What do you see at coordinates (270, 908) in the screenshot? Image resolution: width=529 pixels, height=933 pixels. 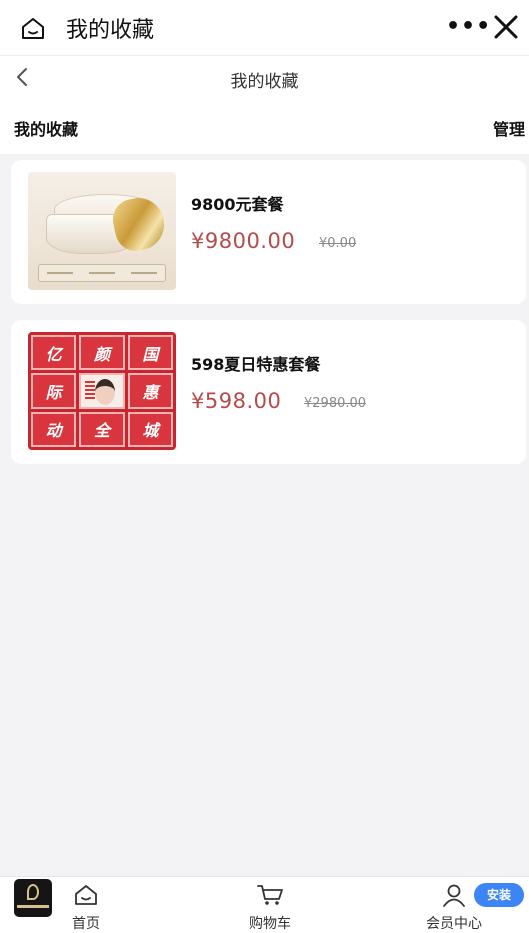 I see `tab-cart: 购物车` at bounding box center [270, 908].